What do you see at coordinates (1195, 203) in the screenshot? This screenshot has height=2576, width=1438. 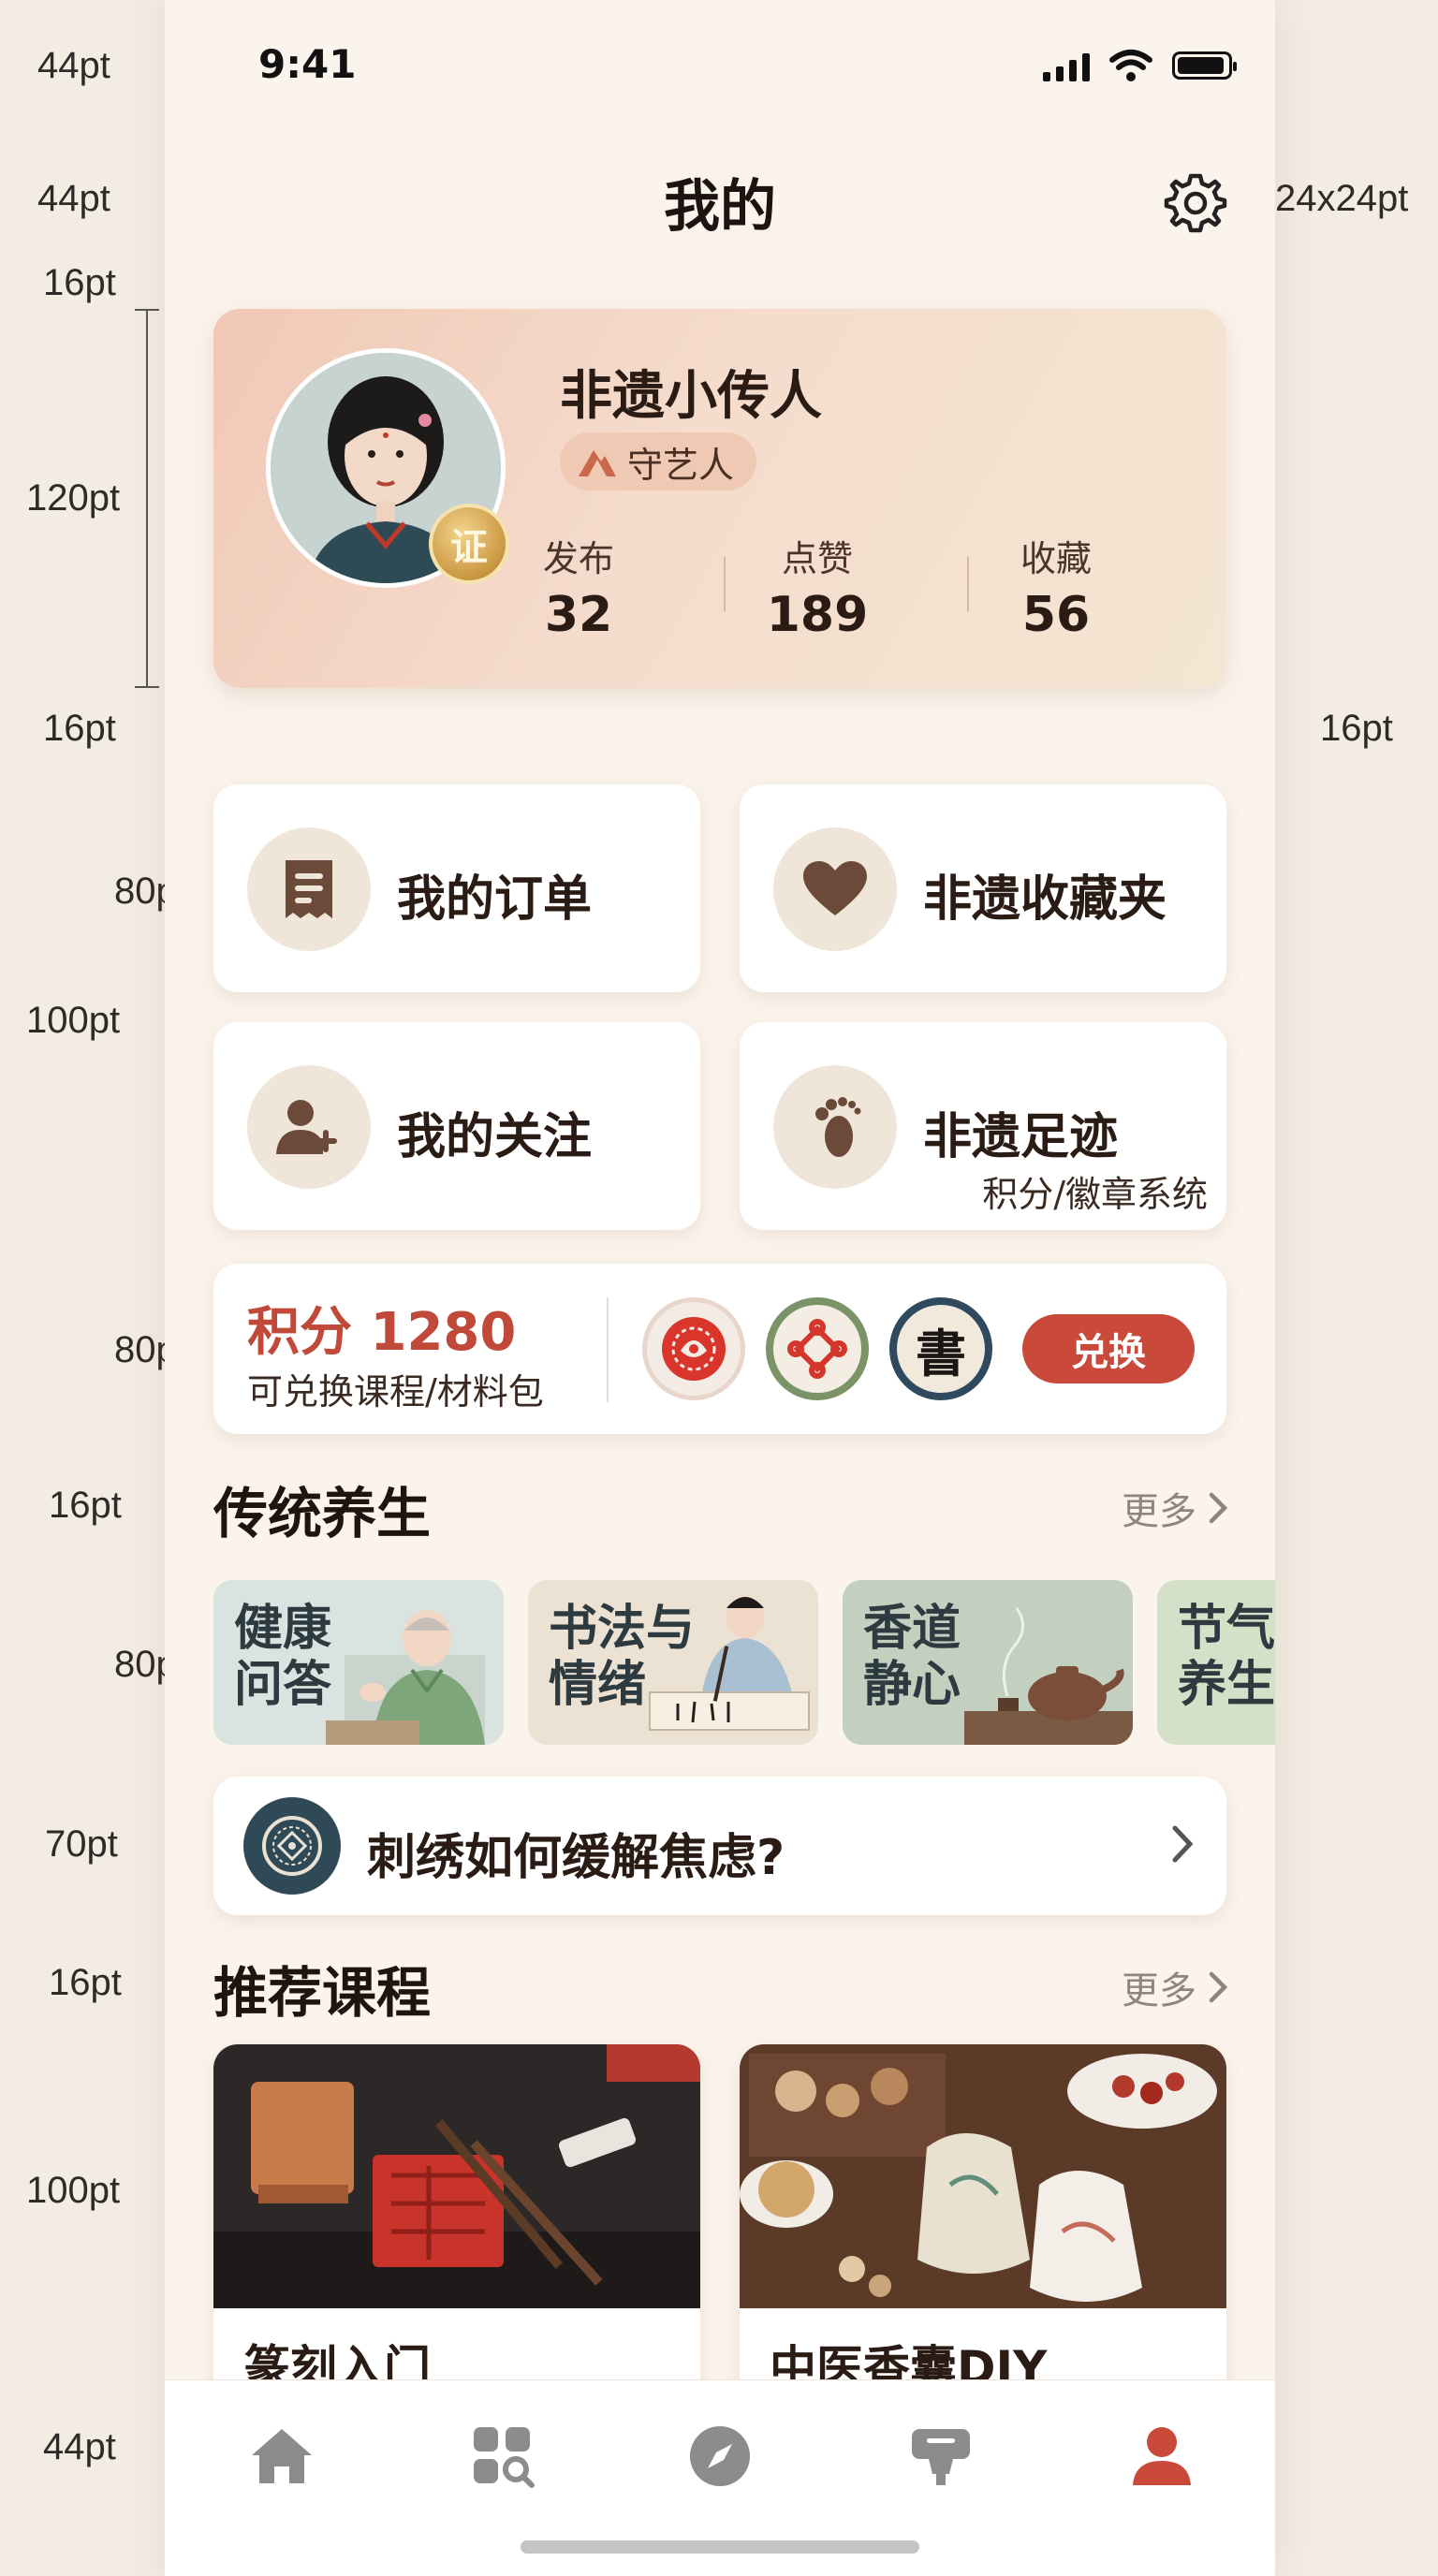 I see `gear-icon` at bounding box center [1195, 203].